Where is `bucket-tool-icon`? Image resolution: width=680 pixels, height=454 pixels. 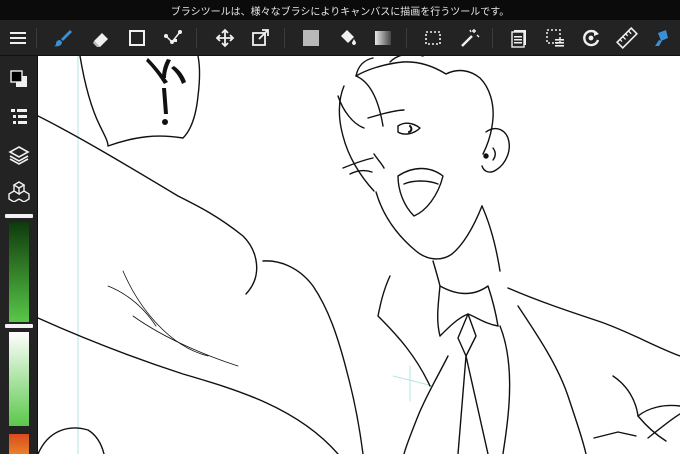 bucket-tool-icon is located at coordinates (348, 37).